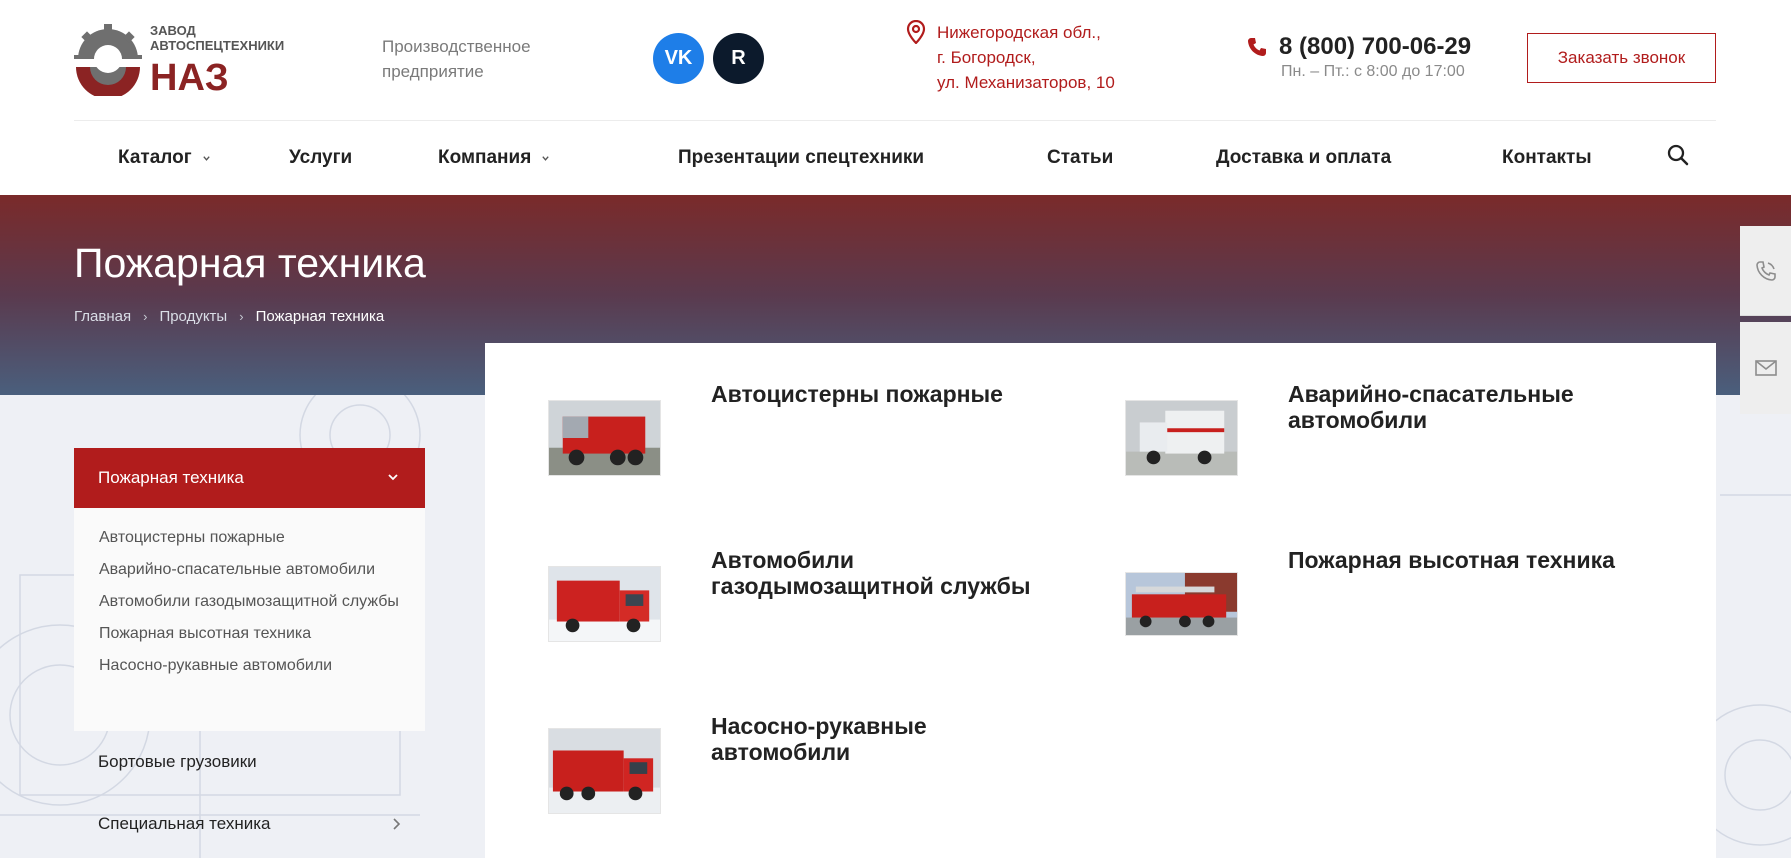 This screenshot has height=858, width=1791. What do you see at coordinates (891, 739) in the screenshot?
I see `product-title: Насосно-рукавные автомобили` at bounding box center [891, 739].